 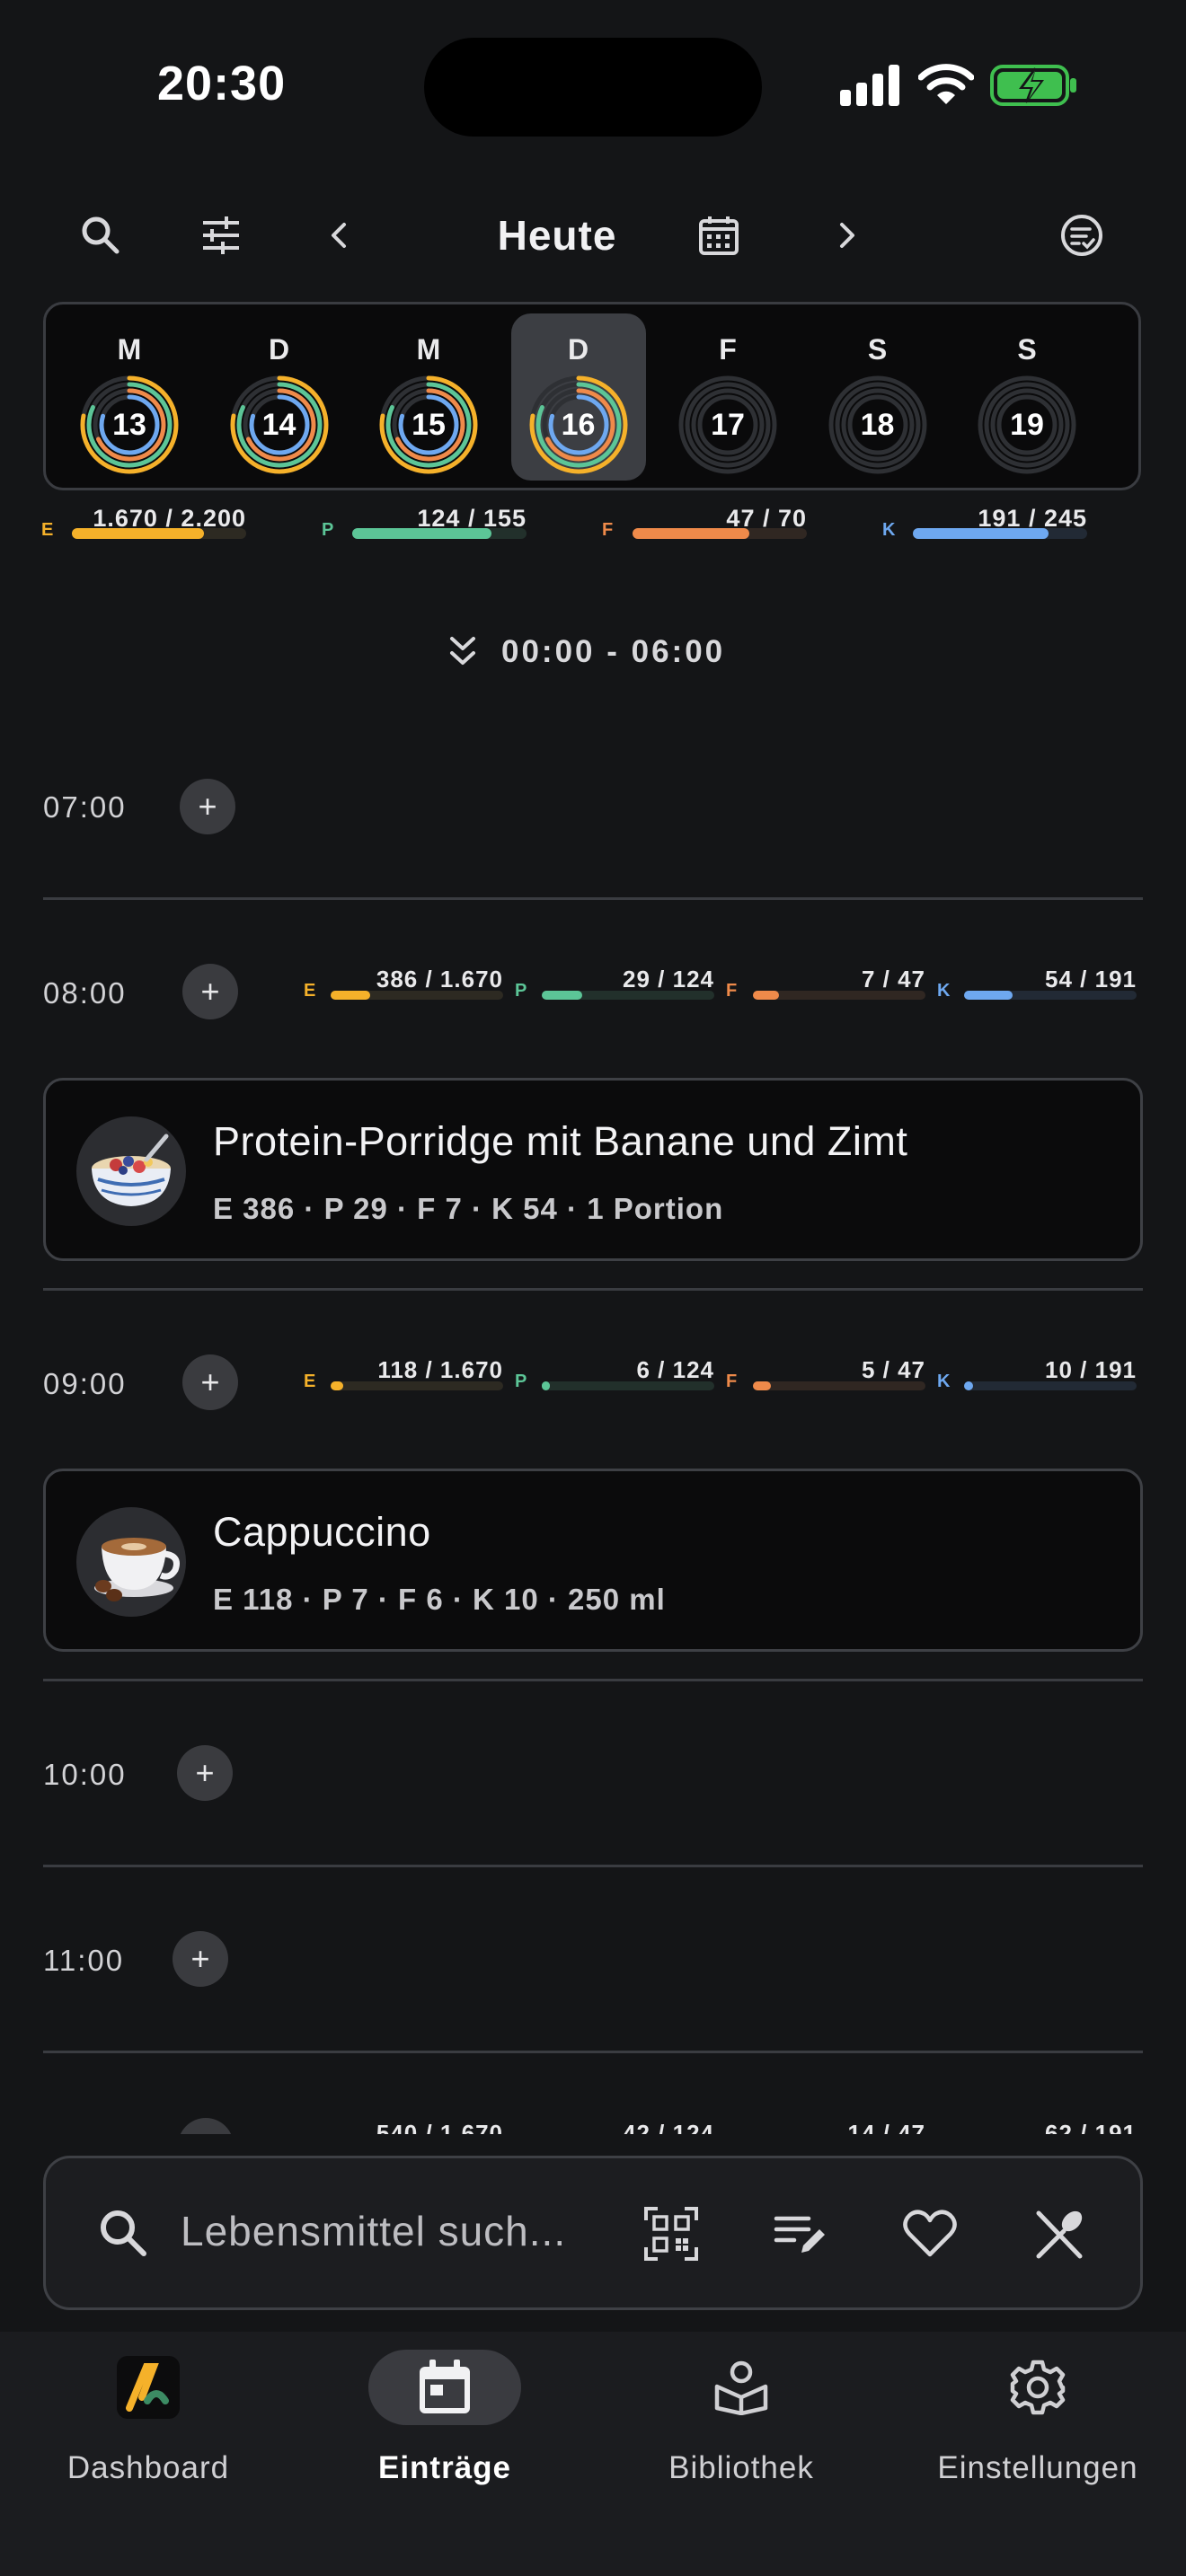 What do you see at coordinates (101, 235) in the screenshot?
I see `search-icon-button` at bounding box center [101, 235].